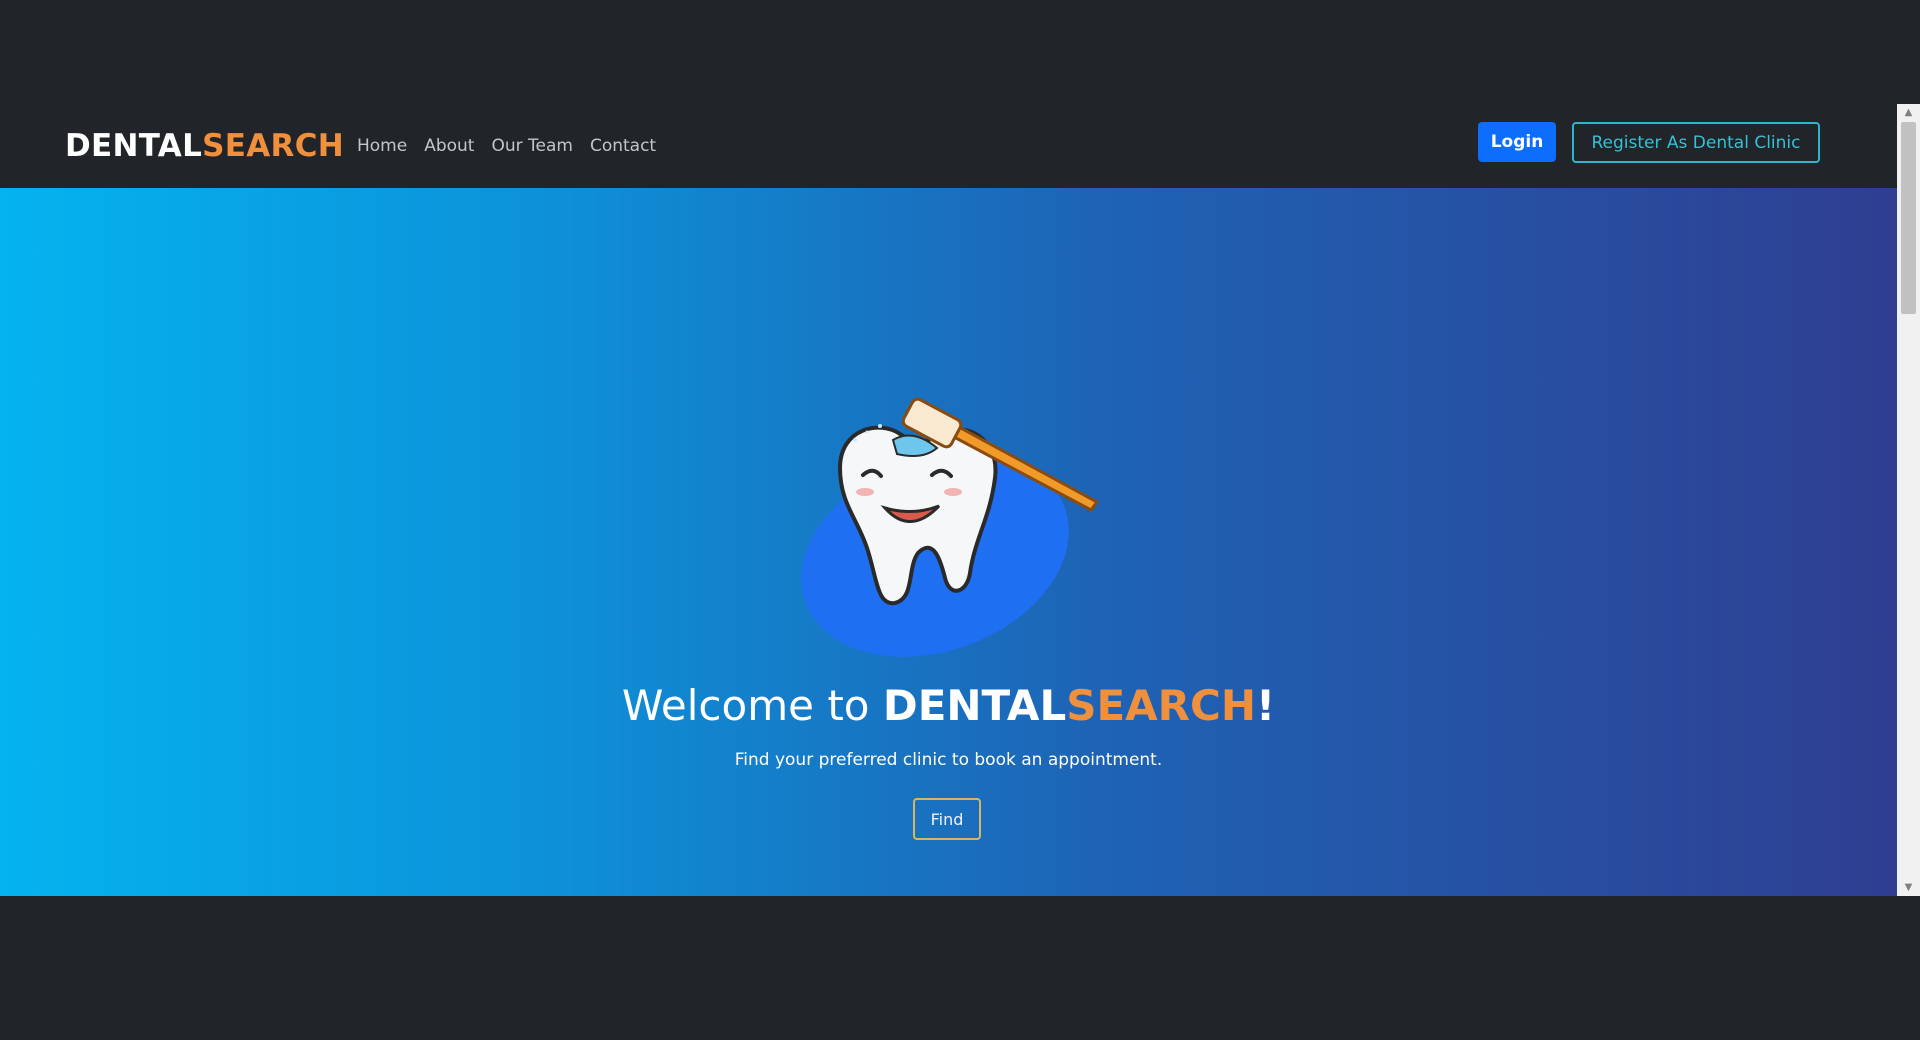 Image resolution: width=1920 pixels, height=1040 pixels. Describe the element at coordinates (865, 492) in the screenshot. I see `left-cheek` at that location.